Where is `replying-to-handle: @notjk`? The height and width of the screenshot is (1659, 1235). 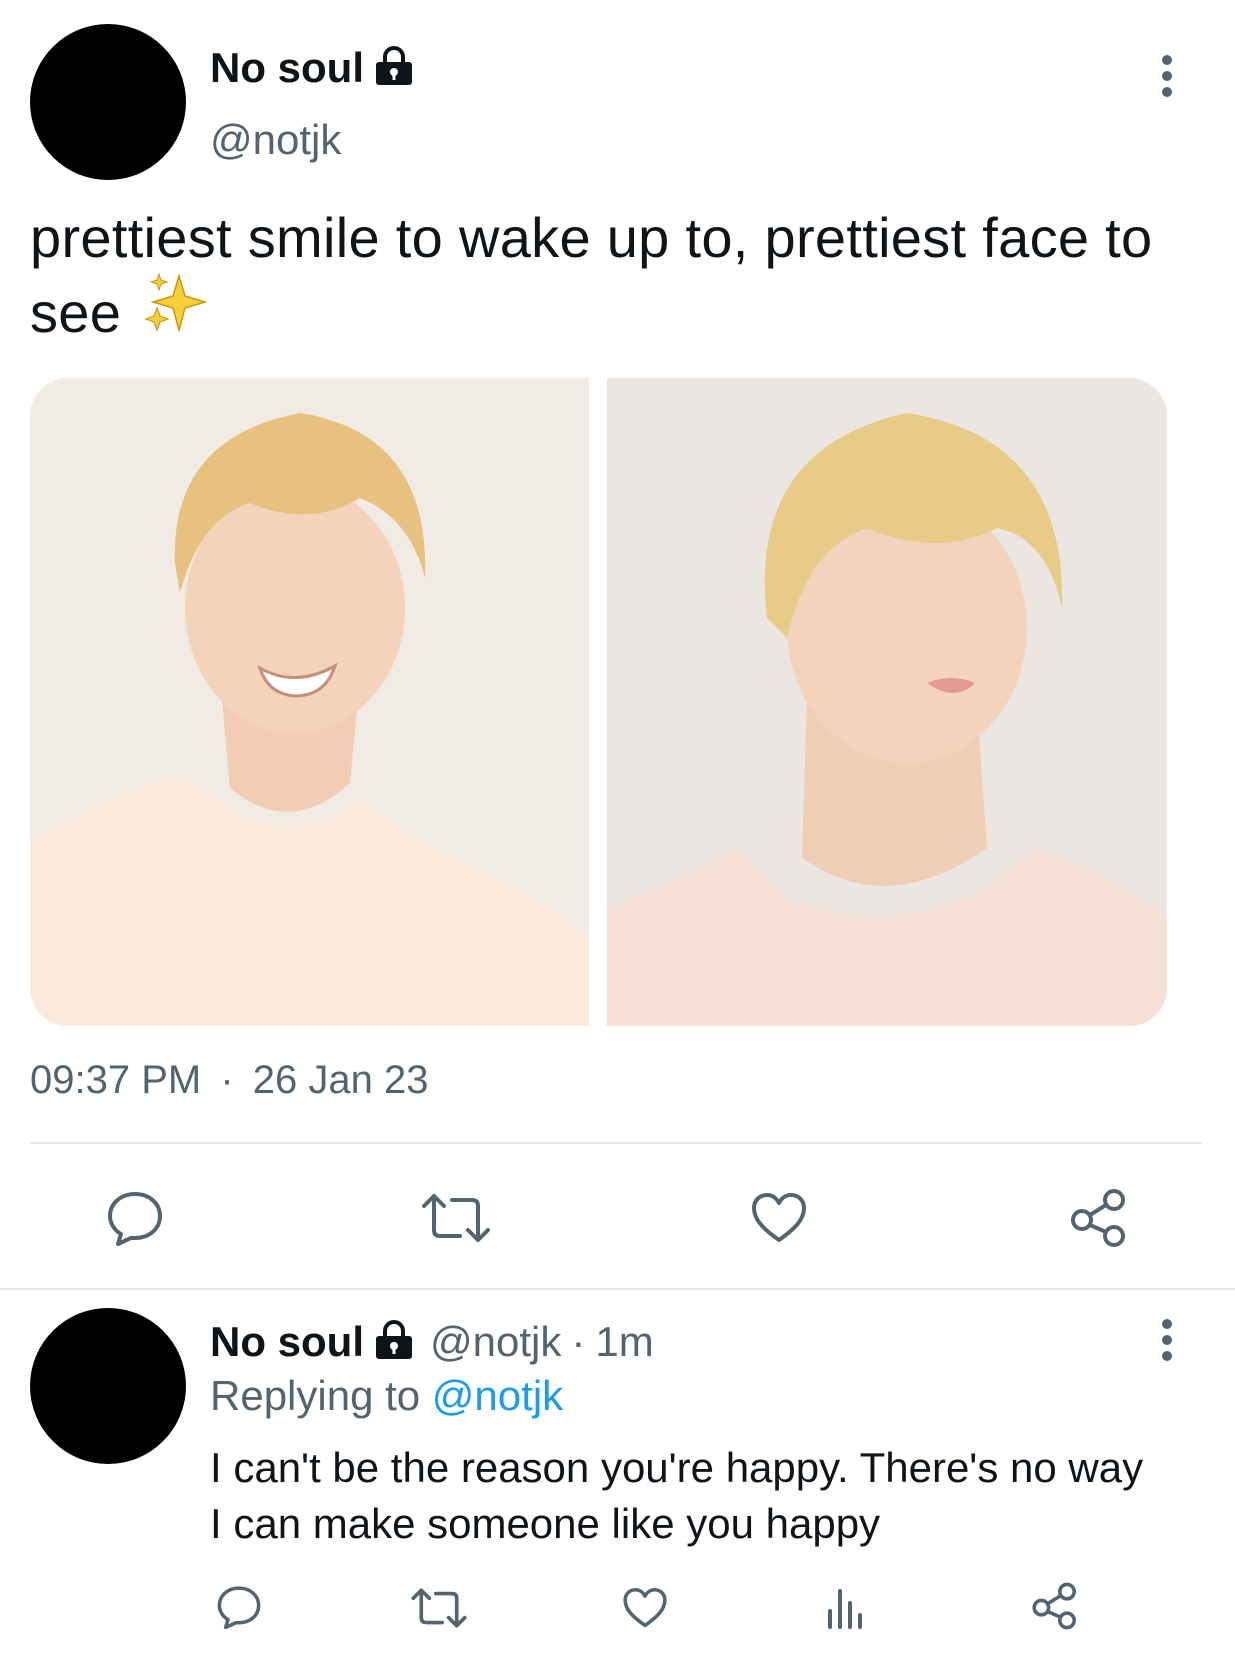
replying-to-handle: @notjk is located at coordinates (497, 1395).